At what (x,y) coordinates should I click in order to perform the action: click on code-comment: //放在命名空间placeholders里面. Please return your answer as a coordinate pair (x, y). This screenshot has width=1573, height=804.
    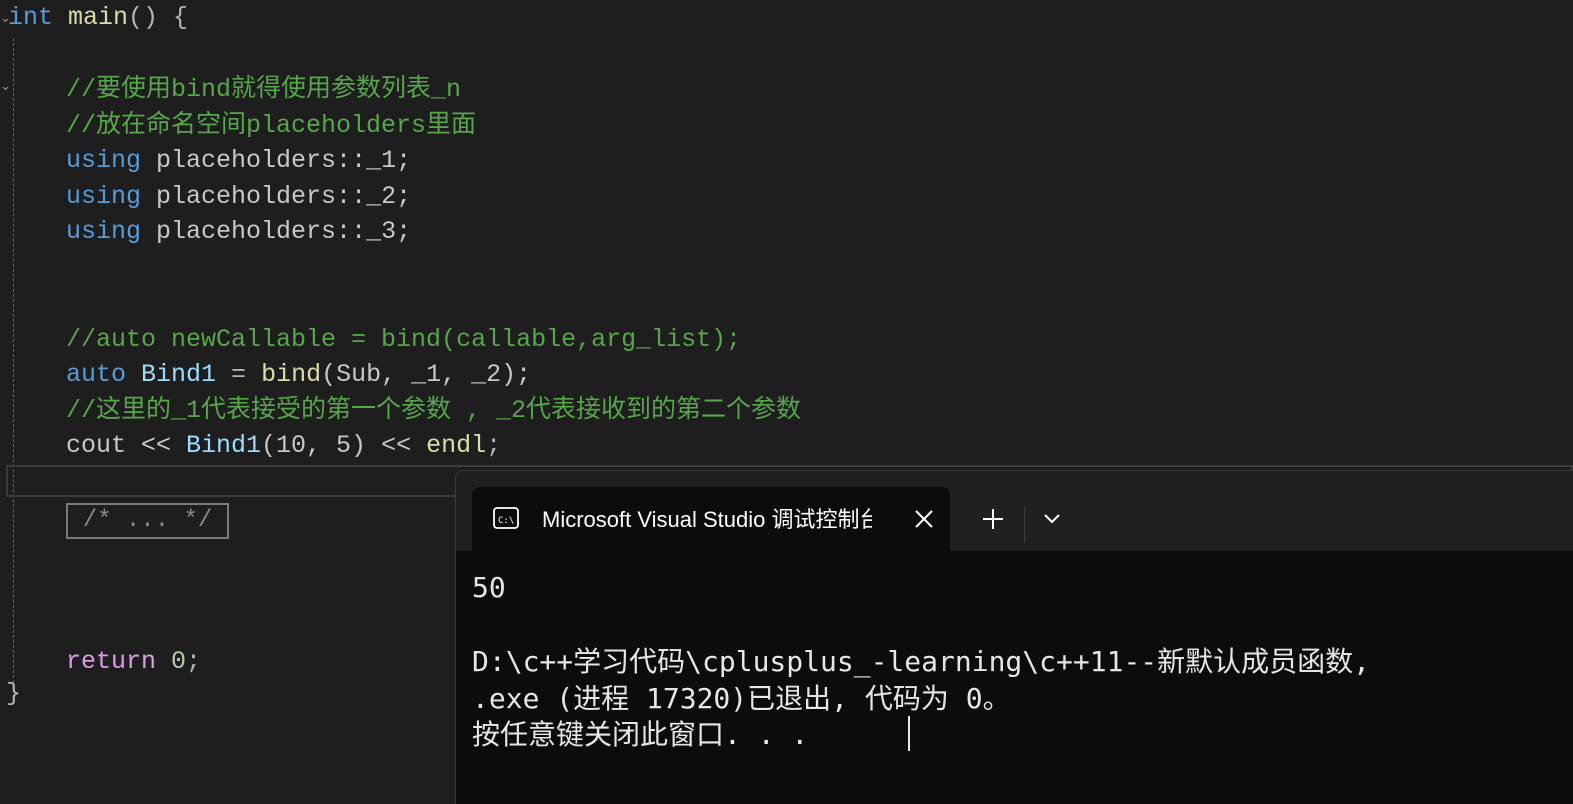
    Looking at the image, I should click on (271, 125).